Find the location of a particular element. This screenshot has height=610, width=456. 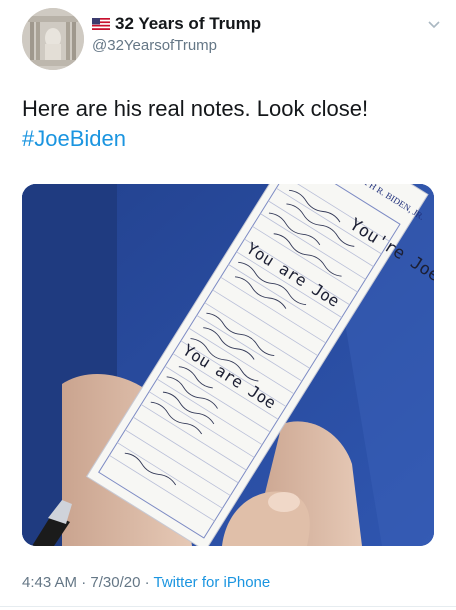

display-name: 32 Years of Trump is located at coordinates (188, 24).